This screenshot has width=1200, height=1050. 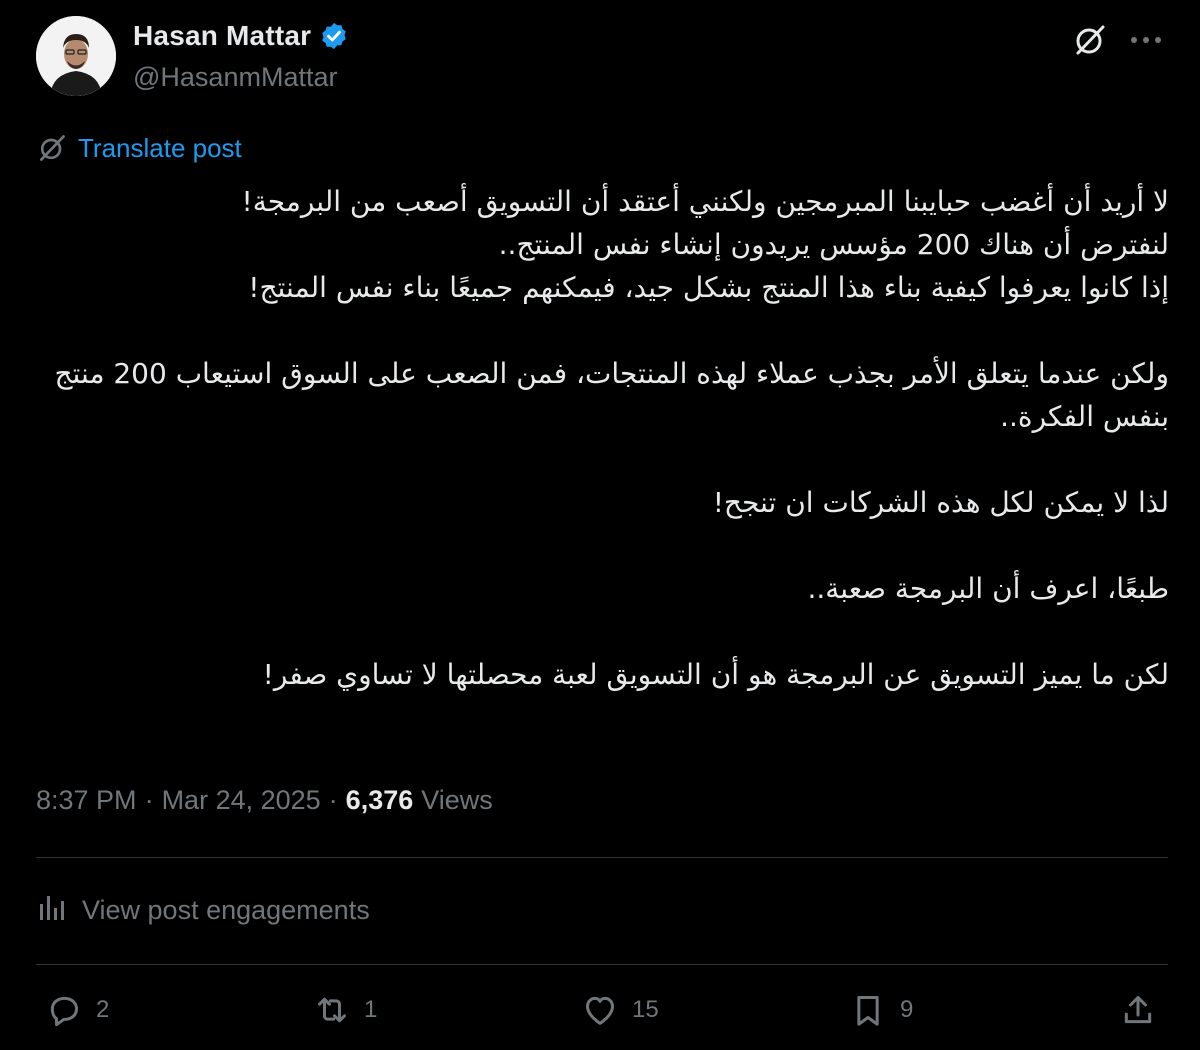 I want to click on view-engagements-label: View post engagements, so click(x=226, y=910).